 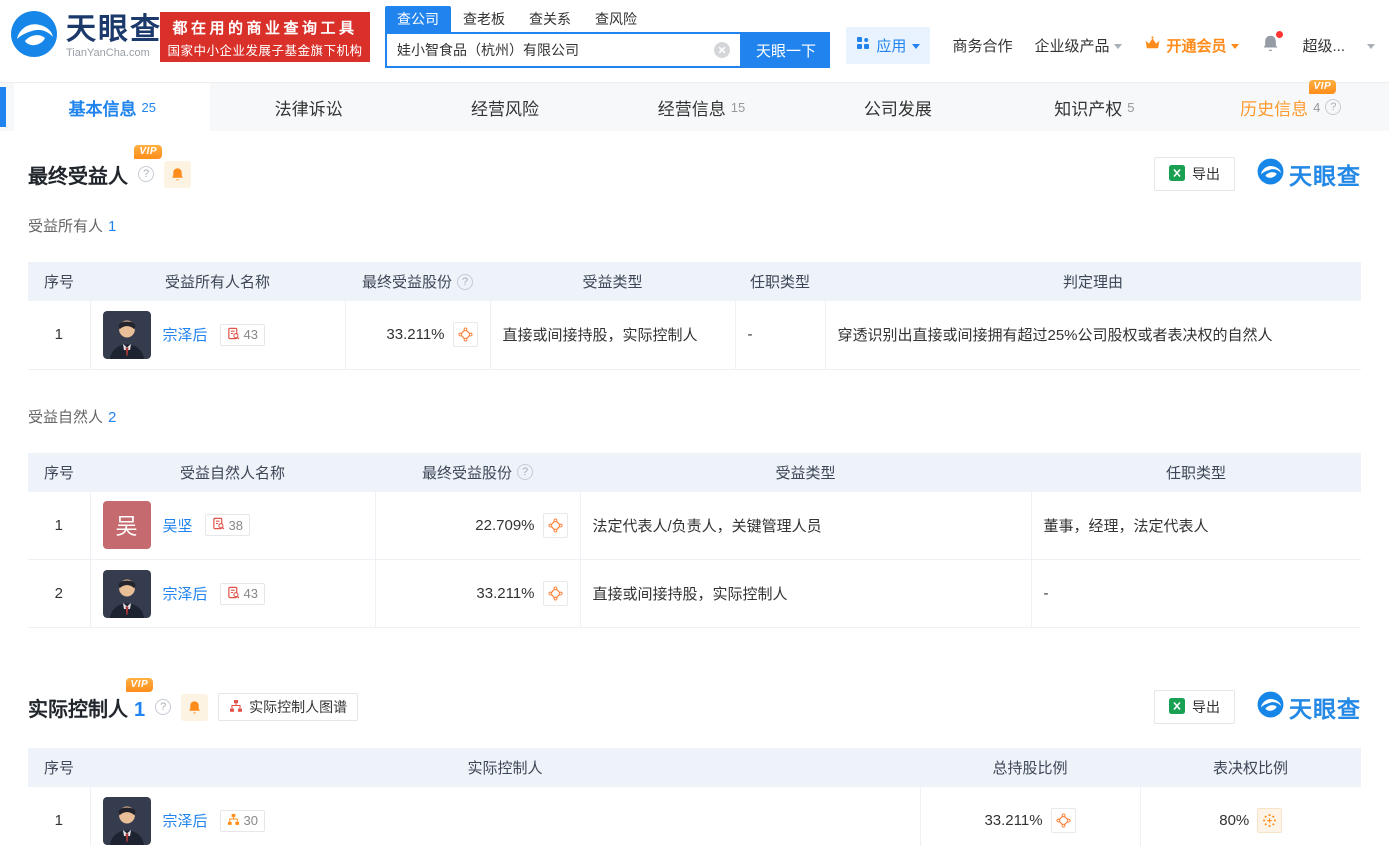 I want to click on excel-icon, so click(x=1177, y=707).